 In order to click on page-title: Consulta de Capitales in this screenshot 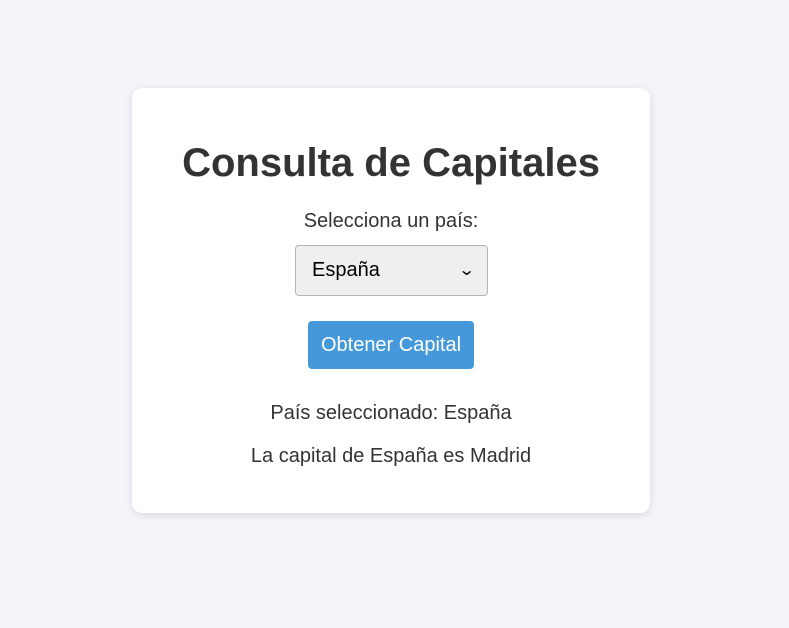, I will do `click(391, 163)`.